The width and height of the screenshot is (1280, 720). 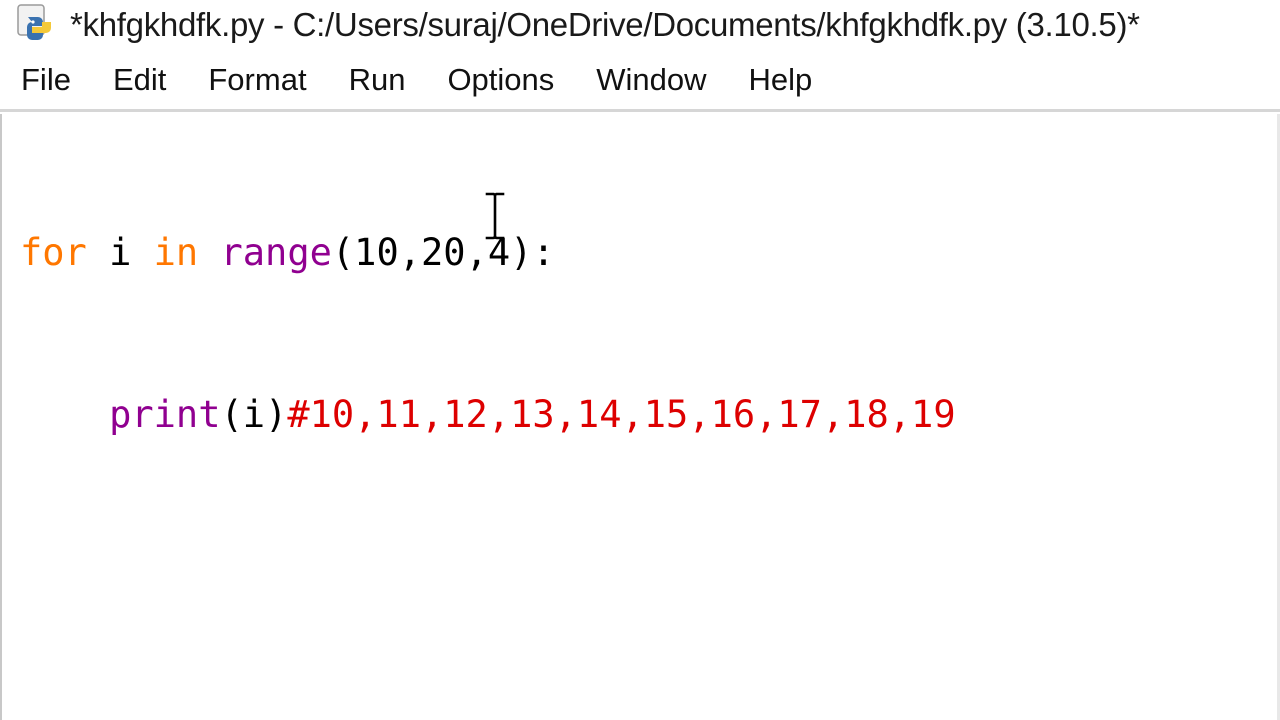 What do you see at coordinates (165, 414) in the screenshot?
I see `builtin-print: print` at bounding box center [165, 414].